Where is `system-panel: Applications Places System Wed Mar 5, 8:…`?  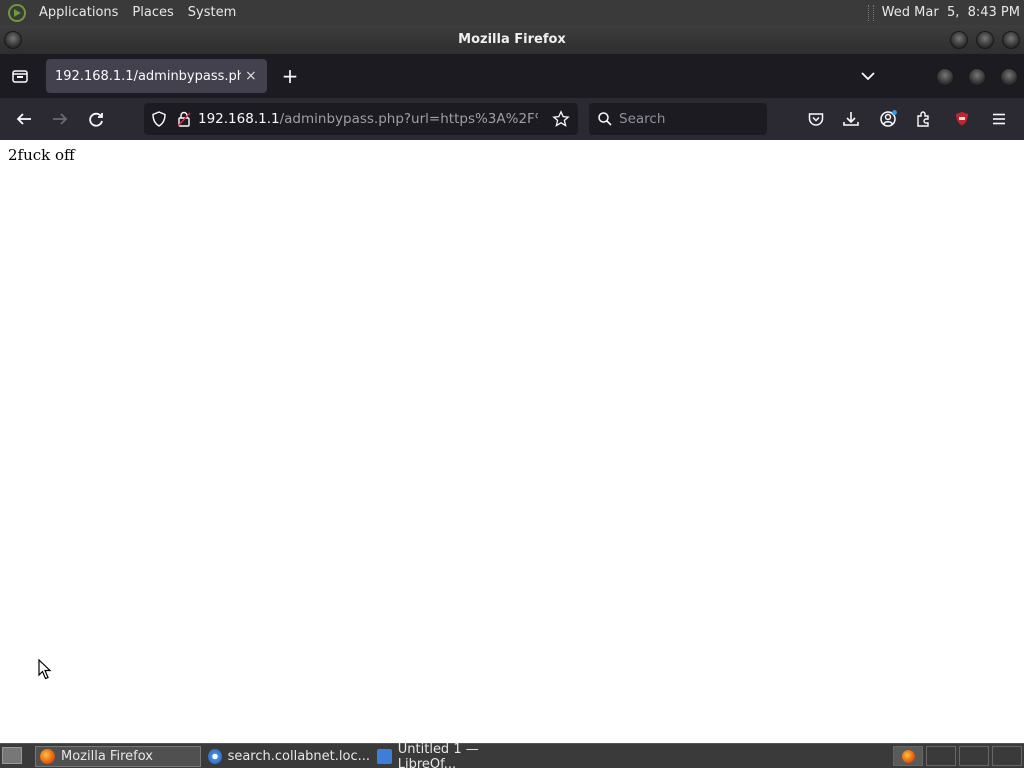 system-panel: Applications Places System Wed Mar 5, 8:… is located at coordinates (512, 12).